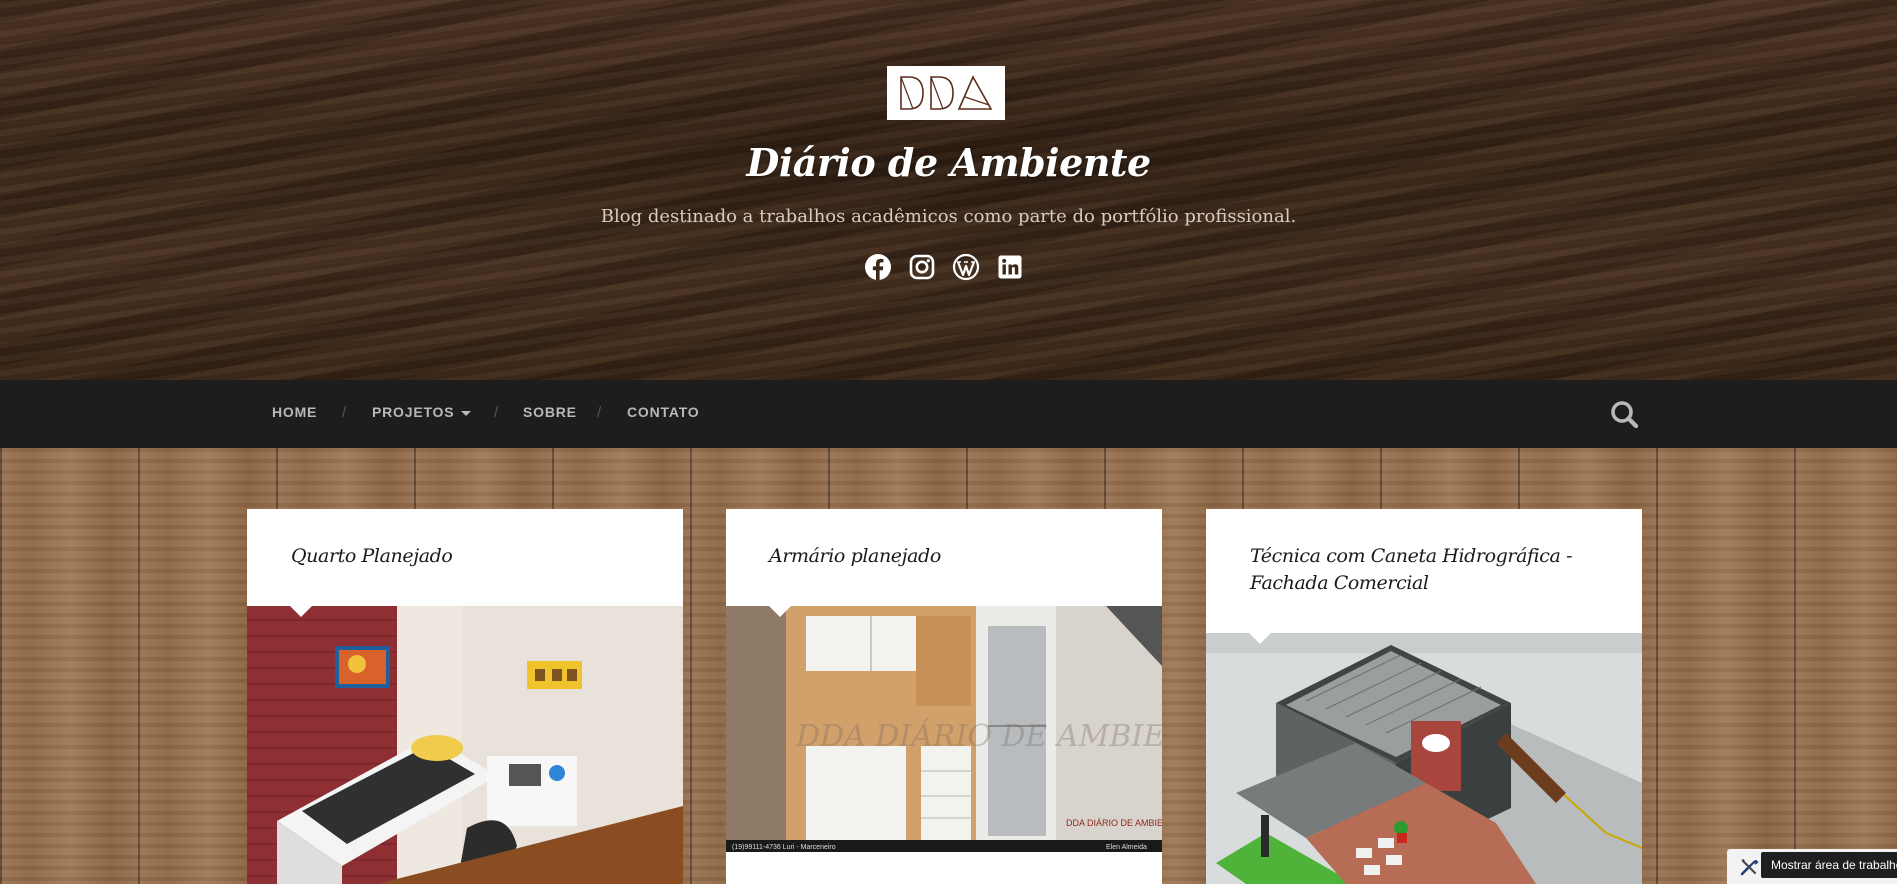  What do you see at coordinates (945, 556) in the screenshot?
I see `post-title: Armário planejado` at bounding box center [945, 556].